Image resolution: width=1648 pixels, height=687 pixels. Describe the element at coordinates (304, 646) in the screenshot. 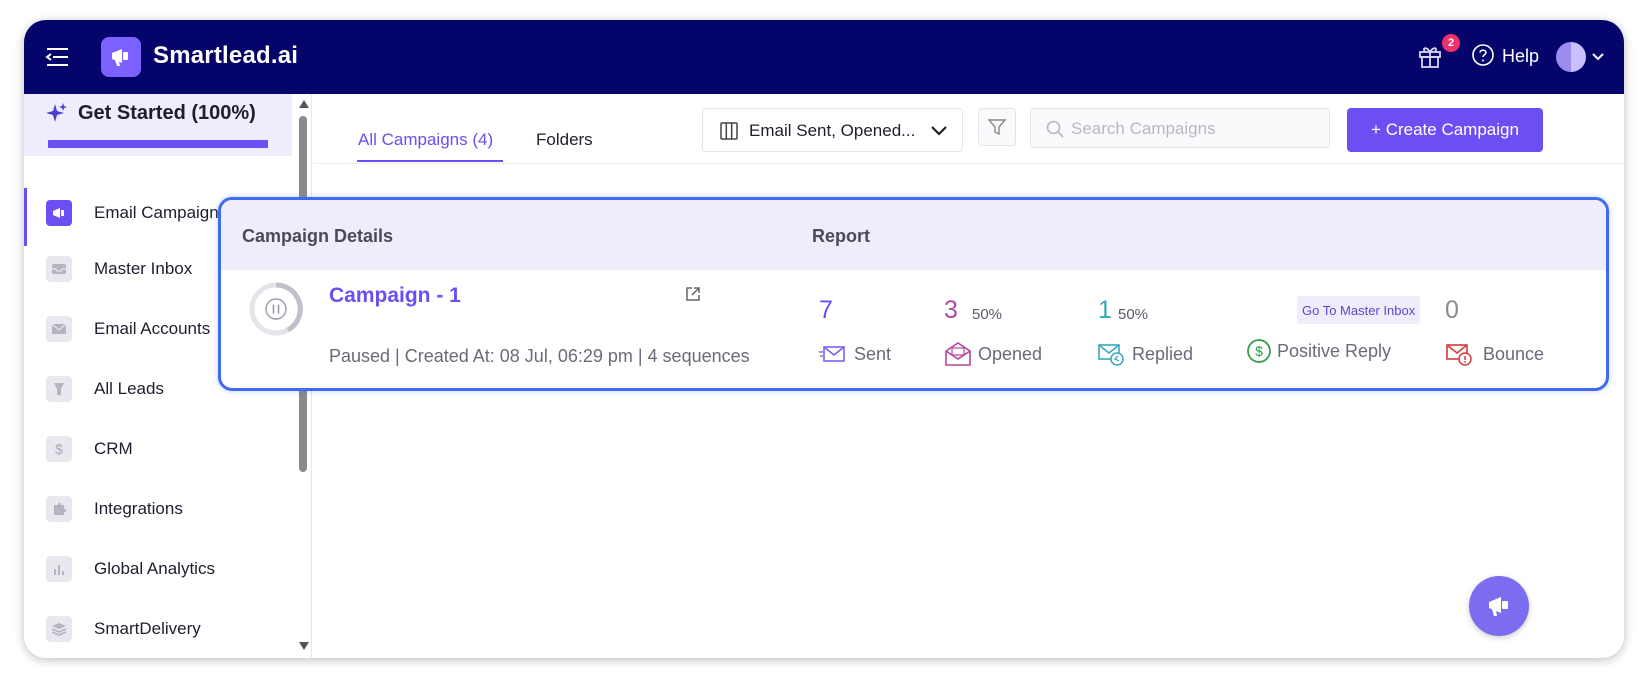

I see `scroll-down-arrow-icon` at that location.